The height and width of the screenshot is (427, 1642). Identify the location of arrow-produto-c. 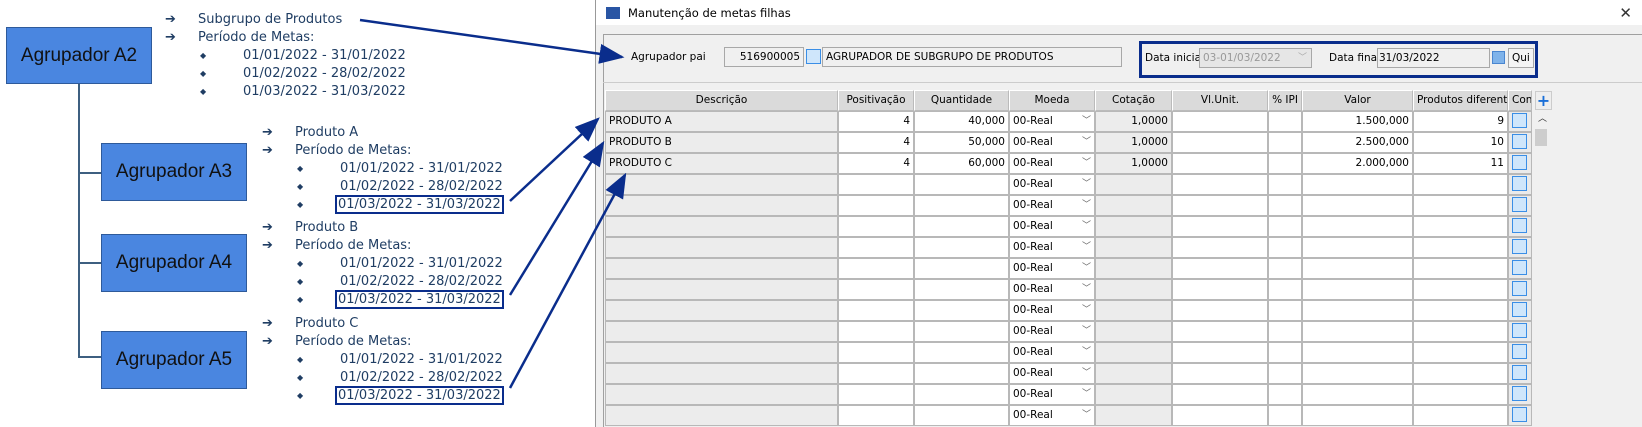
(567, 280).